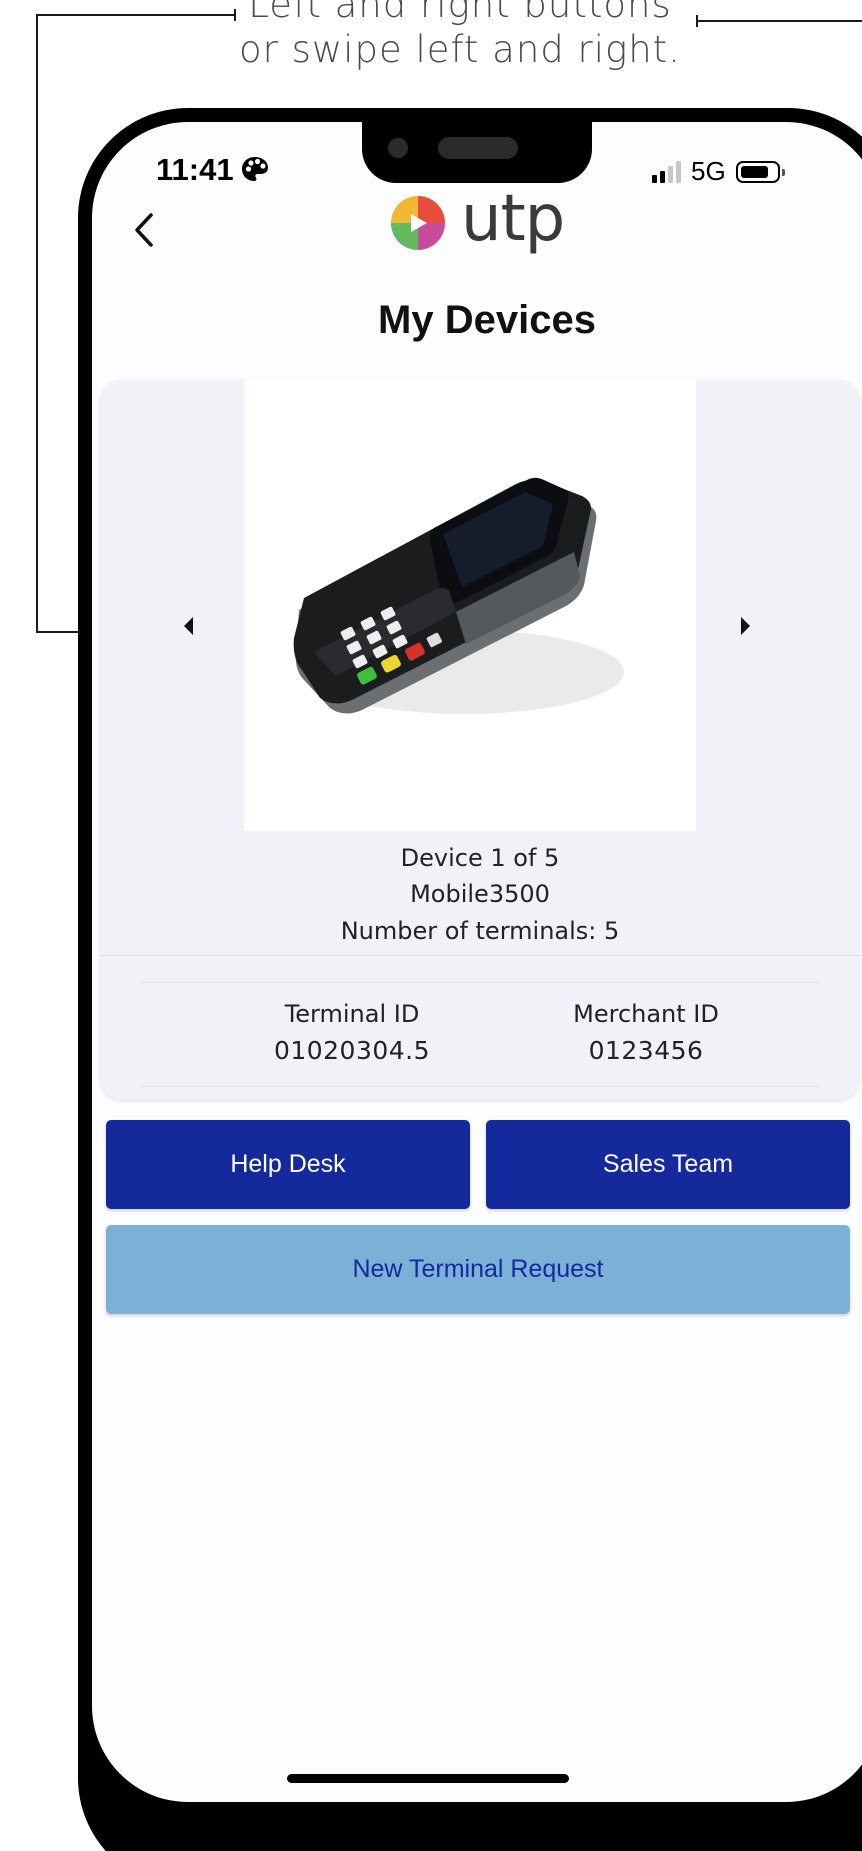 The image size is (862, 1851). Describe the element at coordinates (352, 1050) in the screenshot. I see `terminal-id-value: 01020304.5` at that location.